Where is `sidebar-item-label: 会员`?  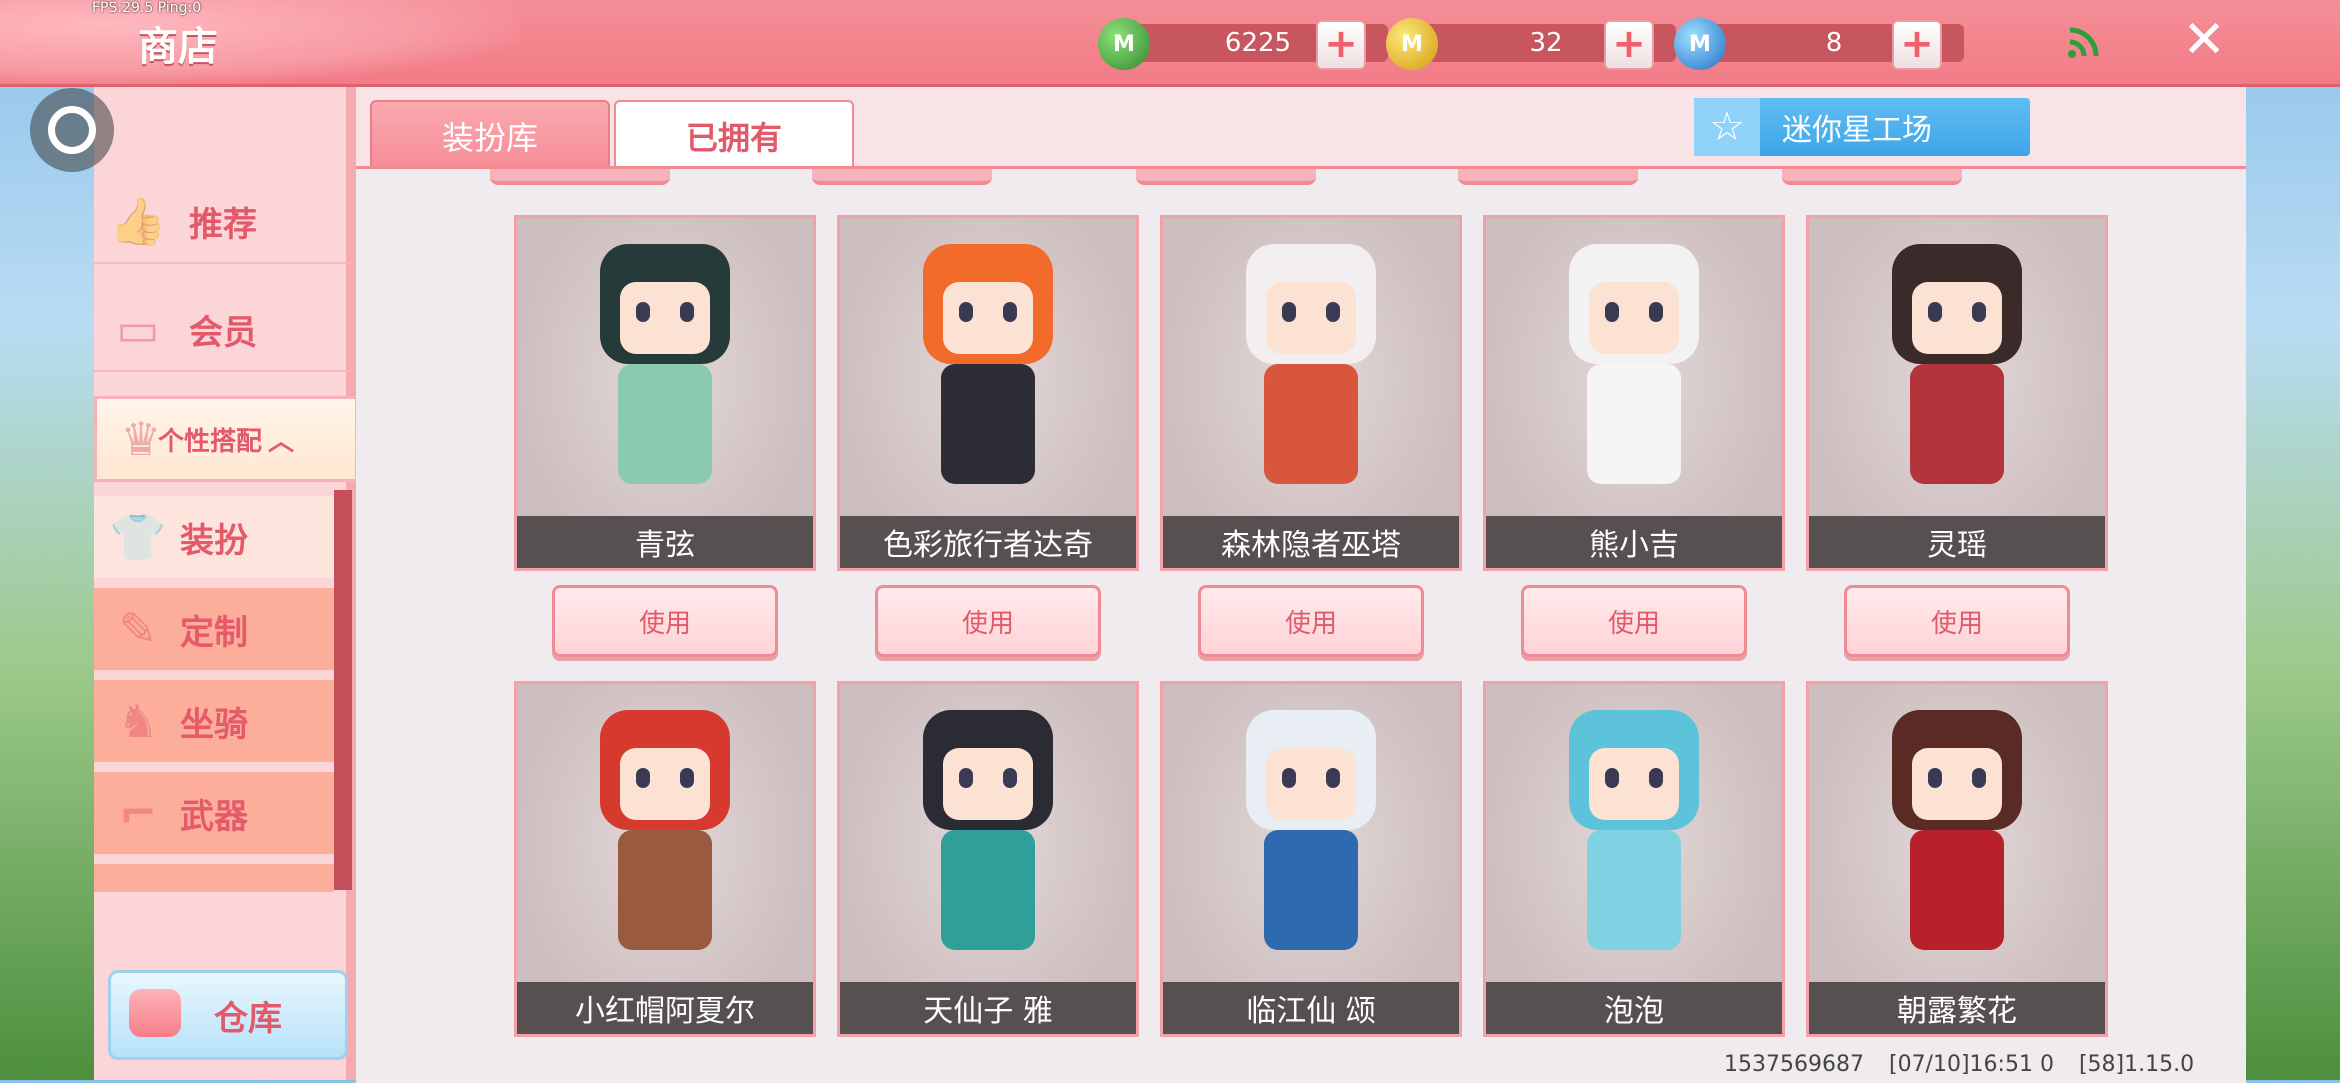 sidebar-item-label: 会员 is located at coordinates (223, 332).